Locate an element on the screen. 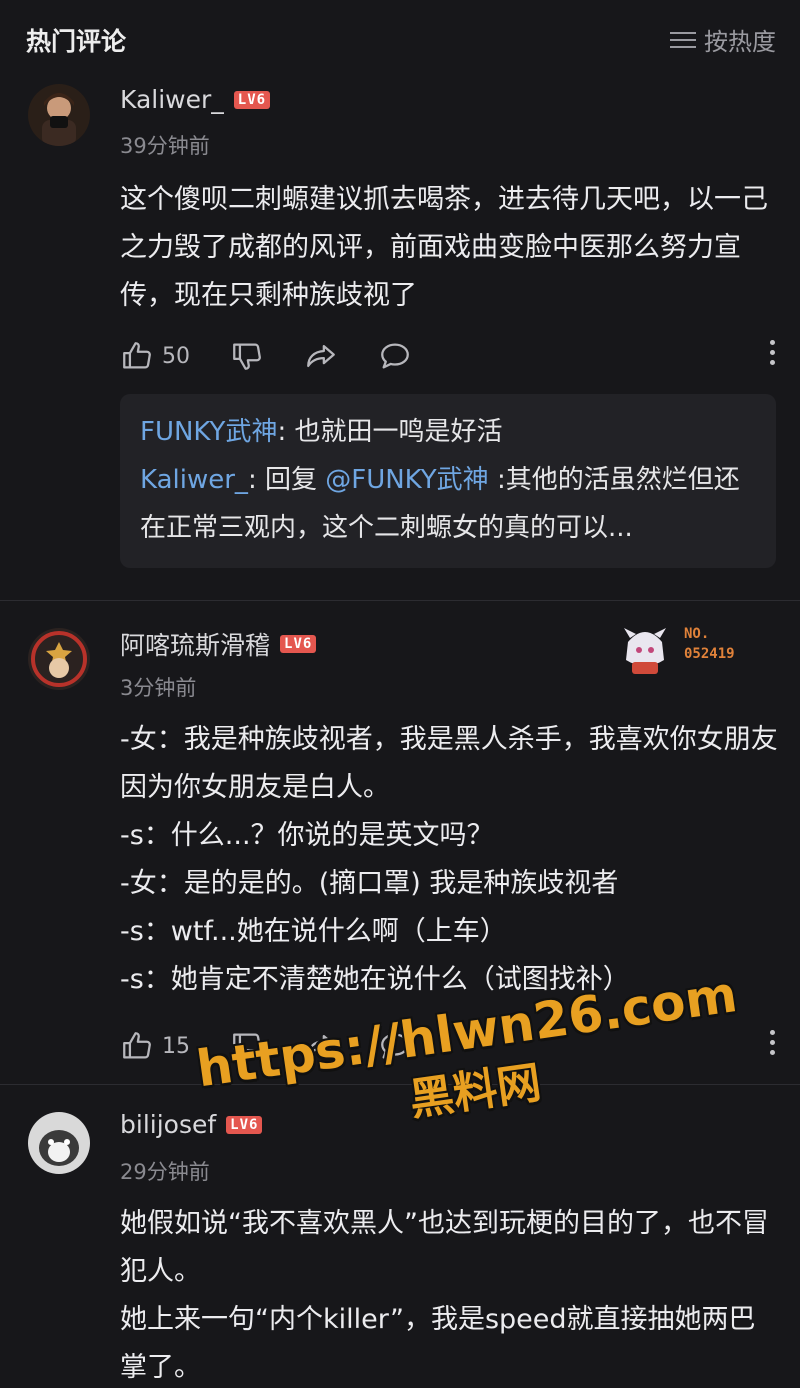 The width and height of the screenshot is (800, 1388). reply-mention: @FUNKY武神 is located at coordinates (406, 480).